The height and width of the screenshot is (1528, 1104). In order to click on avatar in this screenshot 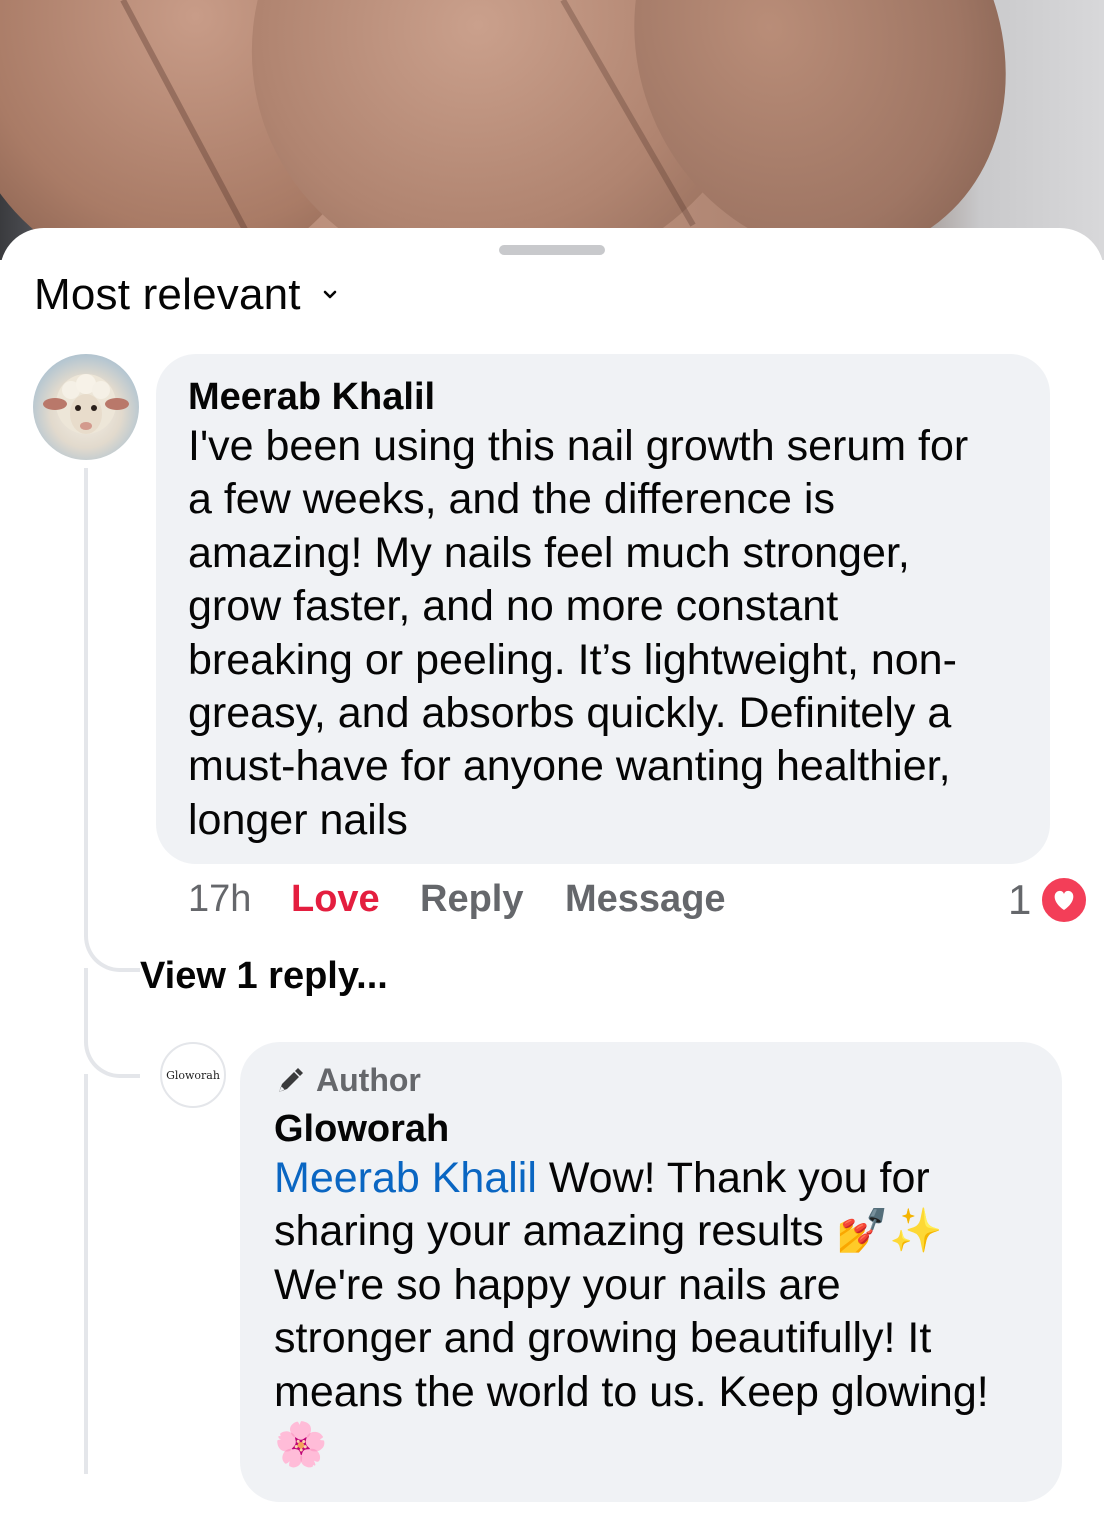, I will do `click(86, 407)`.